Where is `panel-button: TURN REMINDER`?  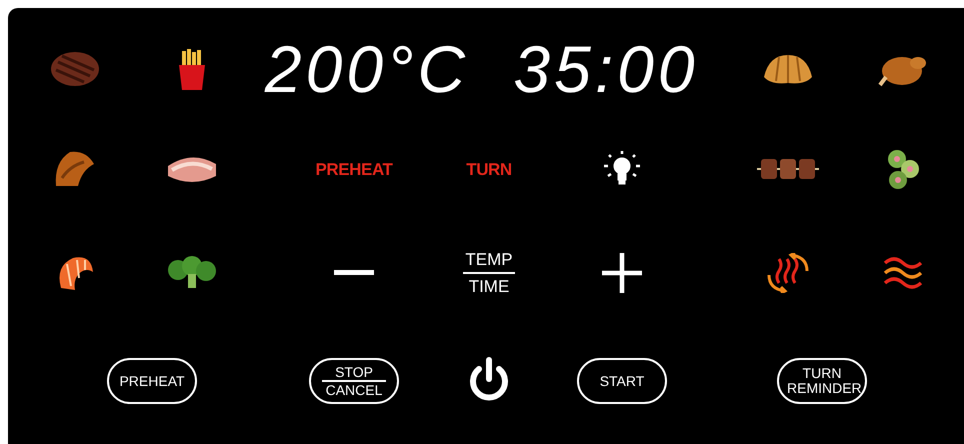
panel-button: TURN REMINDER is located at coordinates (822, 381).